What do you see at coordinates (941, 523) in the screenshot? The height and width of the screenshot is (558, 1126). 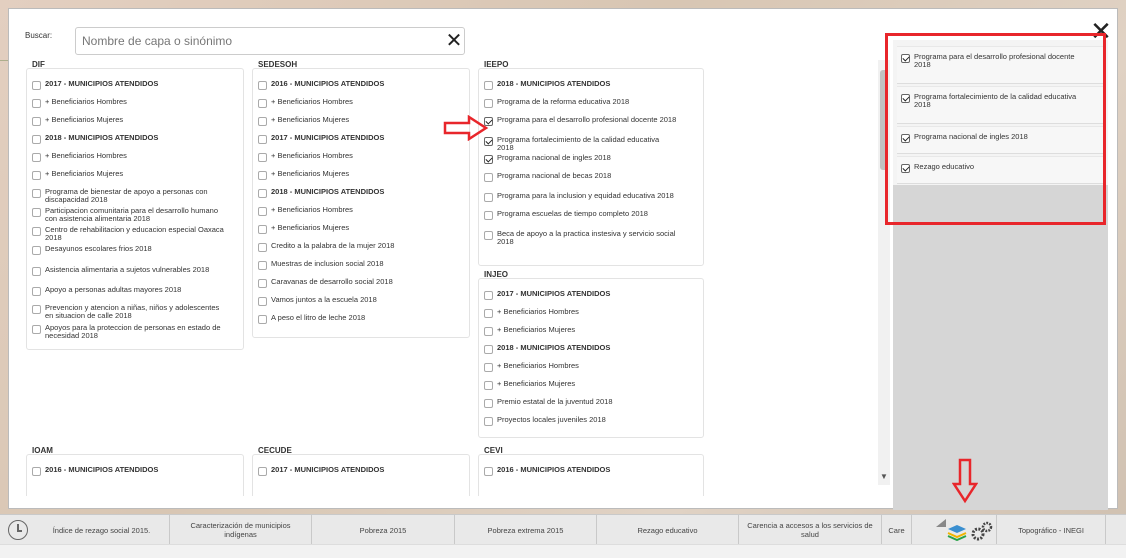 I see `resize-corner-icon` at bounding box center [941, 523].